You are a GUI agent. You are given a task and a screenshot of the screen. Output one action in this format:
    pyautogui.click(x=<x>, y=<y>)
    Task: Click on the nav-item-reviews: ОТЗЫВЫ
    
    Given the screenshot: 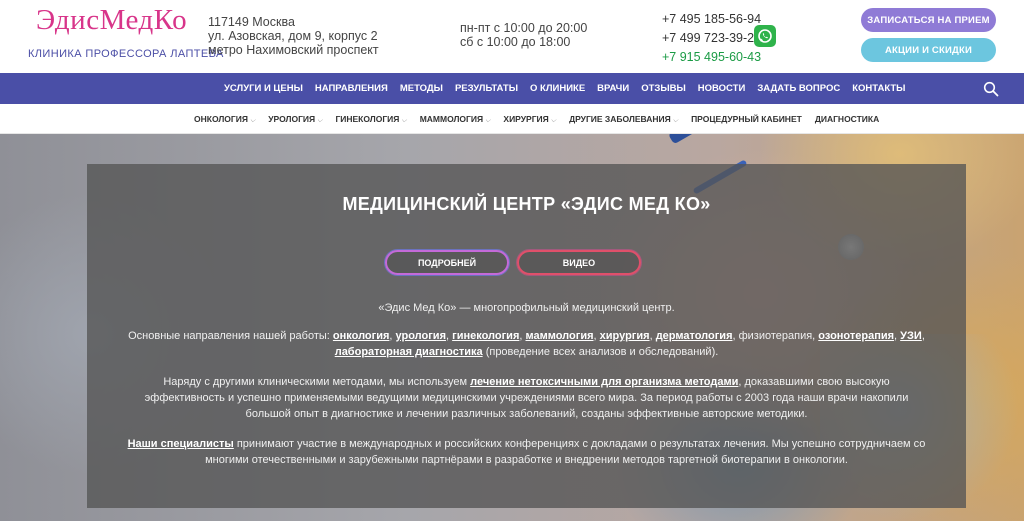 What is the action you would take?
    pyautogui.click(x=663, y=88)
    